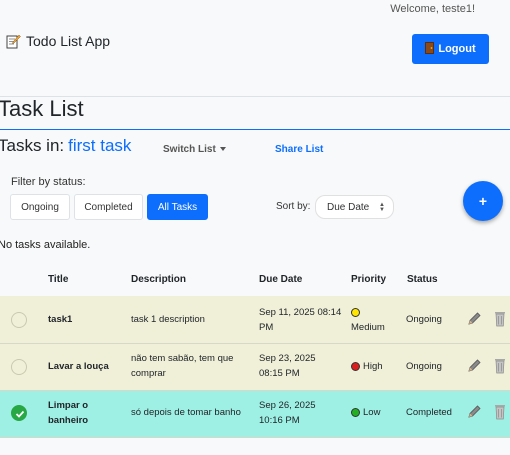  Describe the element at coordinates (168, 319) in the screenshot. I see `task-description: task 1 description` at that location.